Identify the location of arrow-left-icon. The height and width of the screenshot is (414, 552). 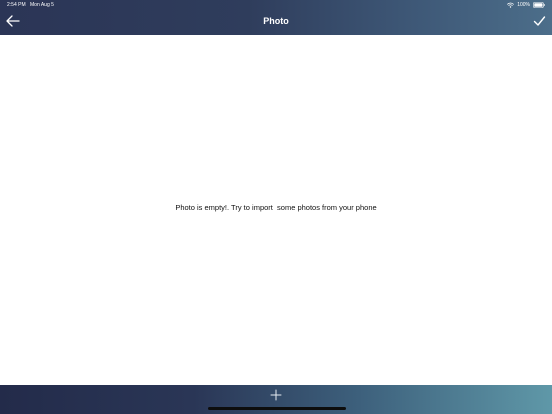
(13, 21).